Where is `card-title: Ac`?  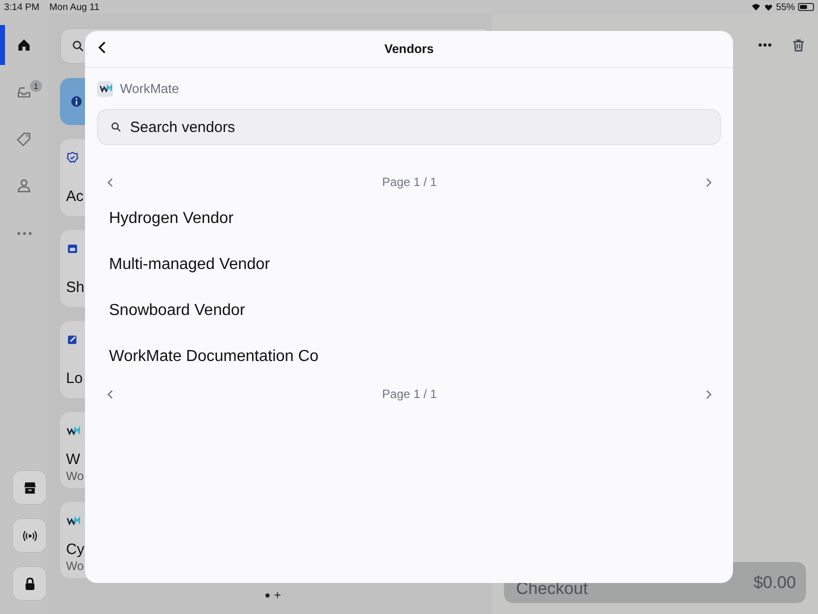 card-title: Ac is located at coordinates (75, 197).